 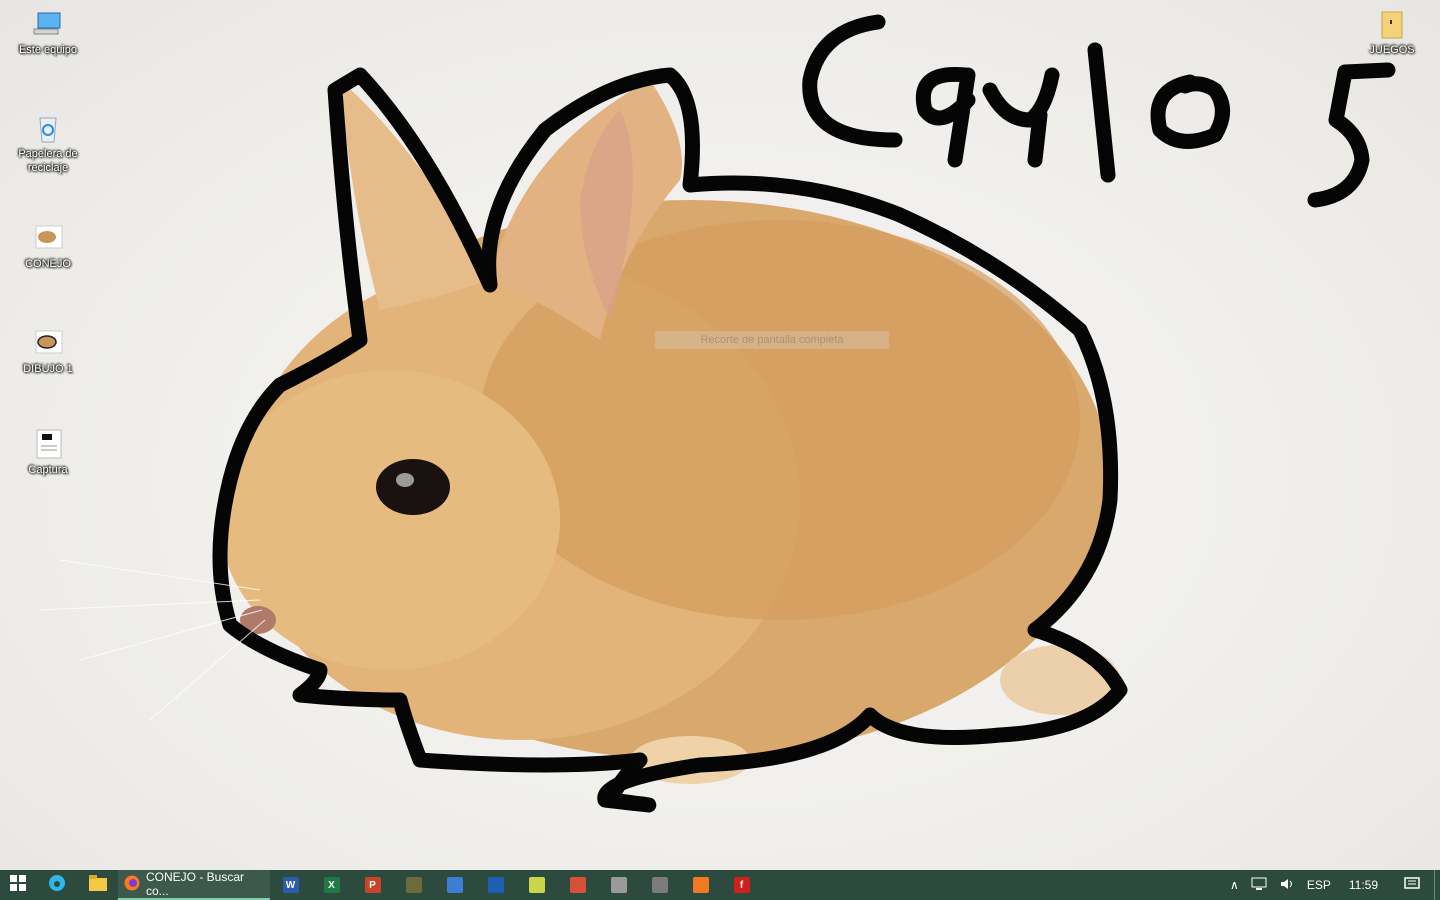 I want to click on chevron-up-icon: ∧, so click(x=1234, y=885).